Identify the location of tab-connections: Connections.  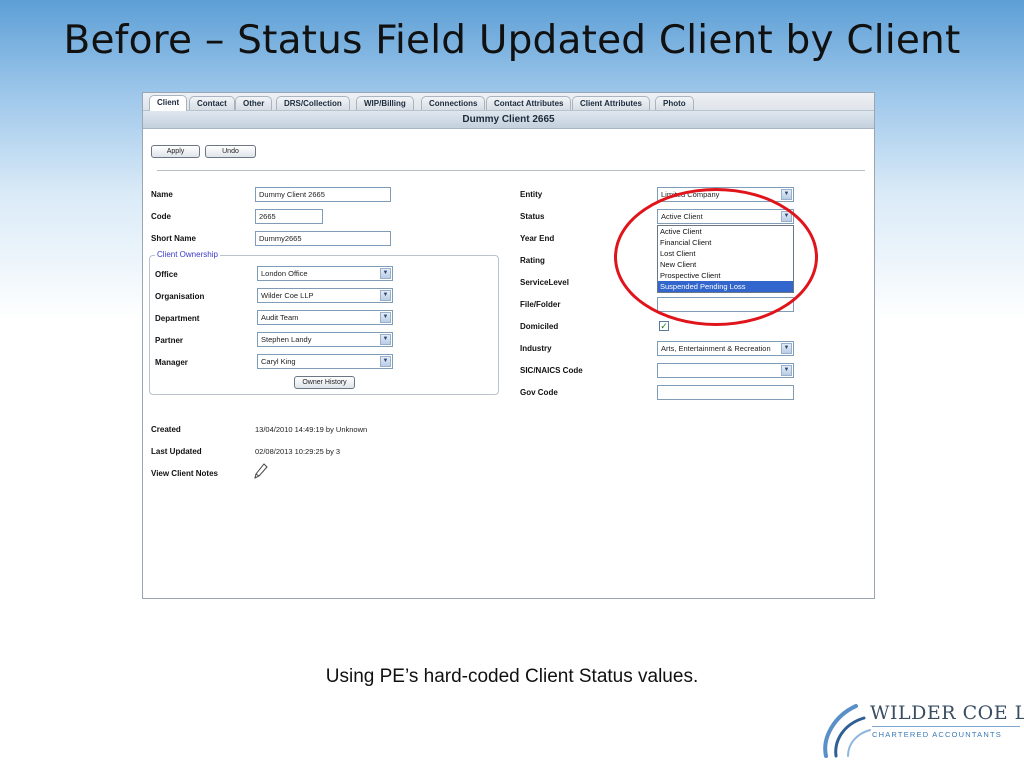
(453, 103).